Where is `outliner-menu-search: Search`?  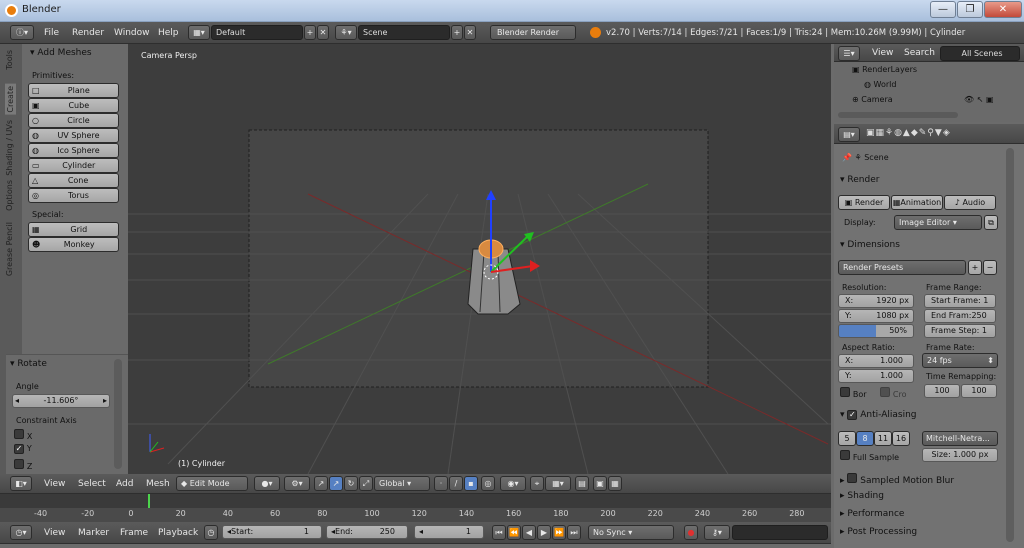 outliner-menu-search: Search is located at coordinates (919, 53).